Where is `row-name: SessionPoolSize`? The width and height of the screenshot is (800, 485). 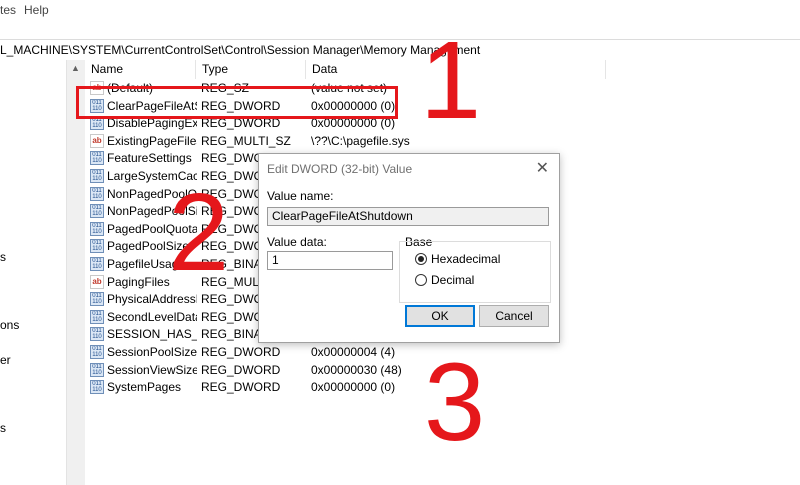
row-name: SessionPoolSize is located at coordinates (152, 352).